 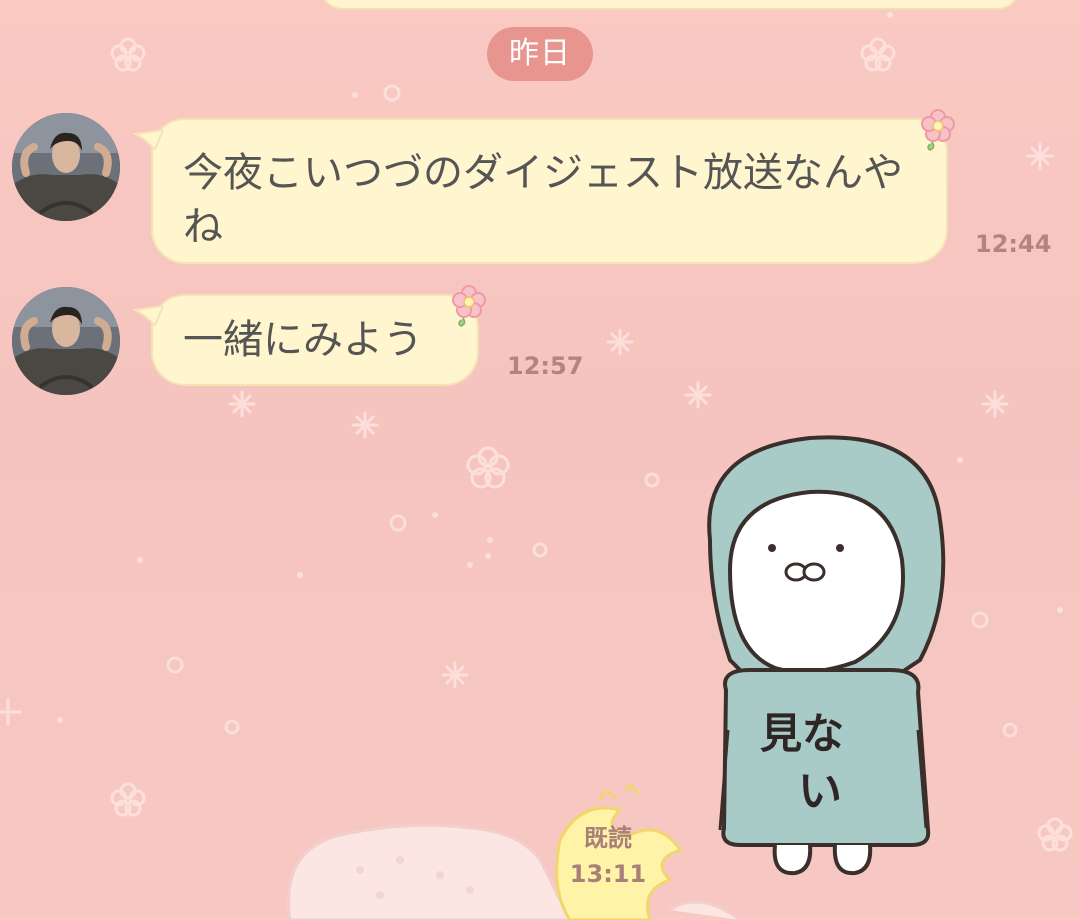 I want to click on sticker-time: 13:11, so click(x=608, y=874).